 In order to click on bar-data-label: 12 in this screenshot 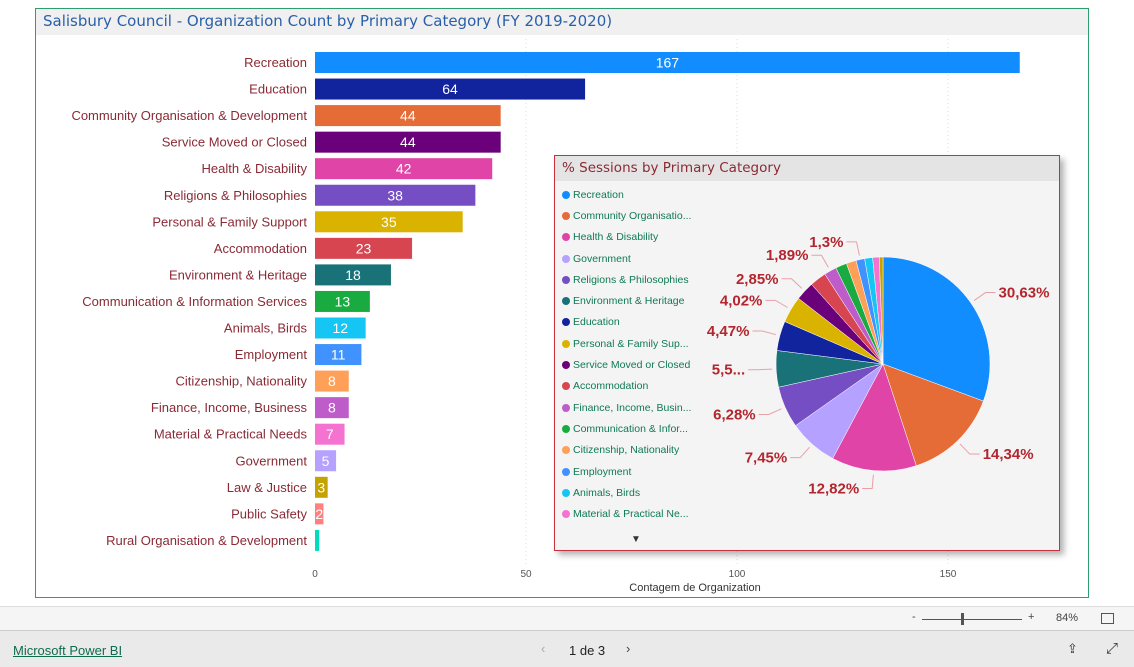, I will do `click(341, 328)`.